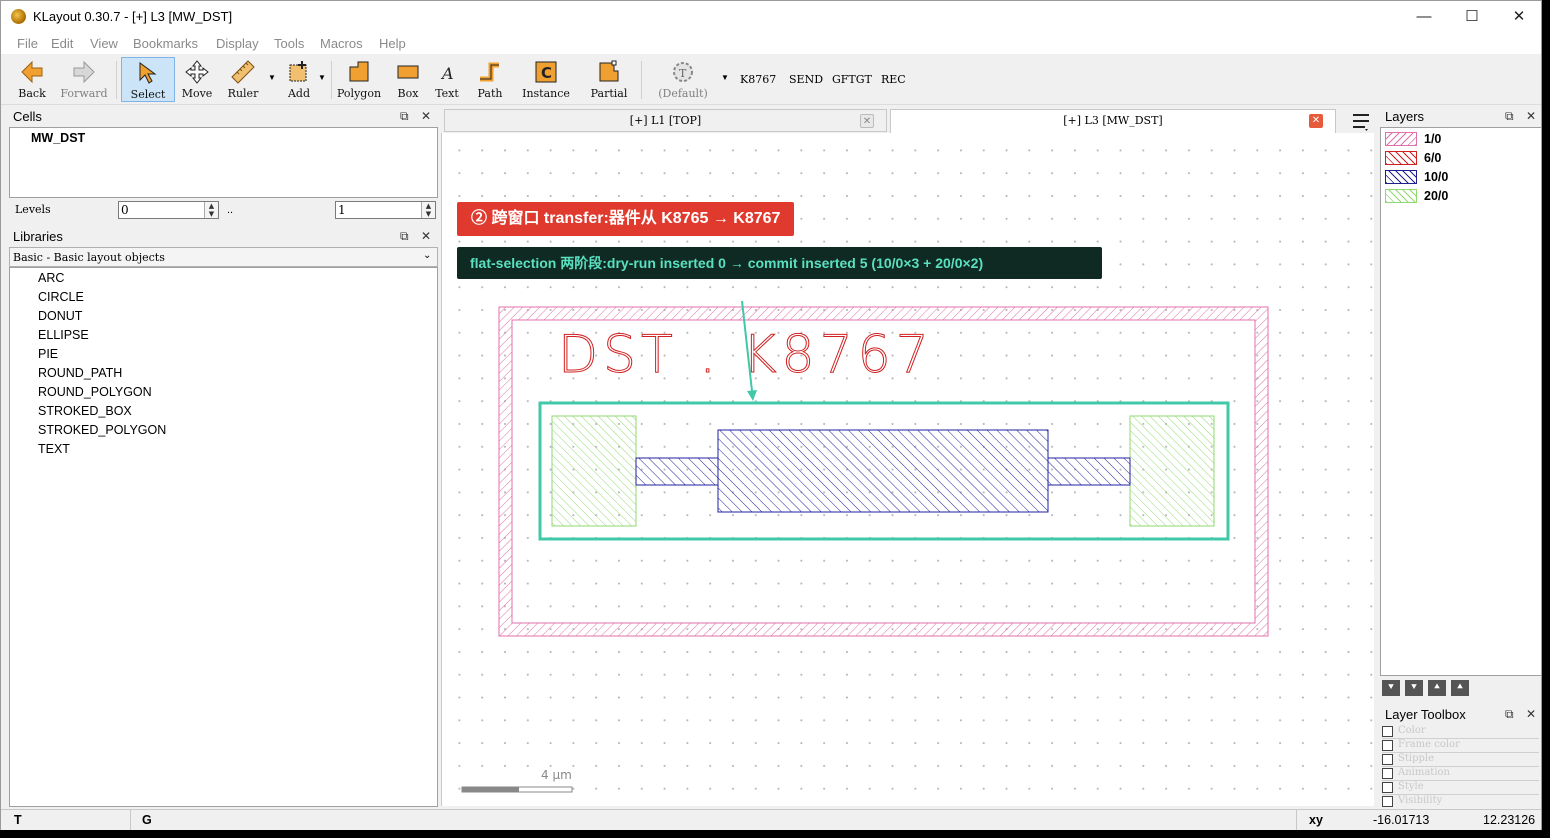 The height and width of the screenshot is (838, 1550). Describe the element at coordinates (85, 411) in the screenshot. I see `library-item: STROKED_BOX` at that location.